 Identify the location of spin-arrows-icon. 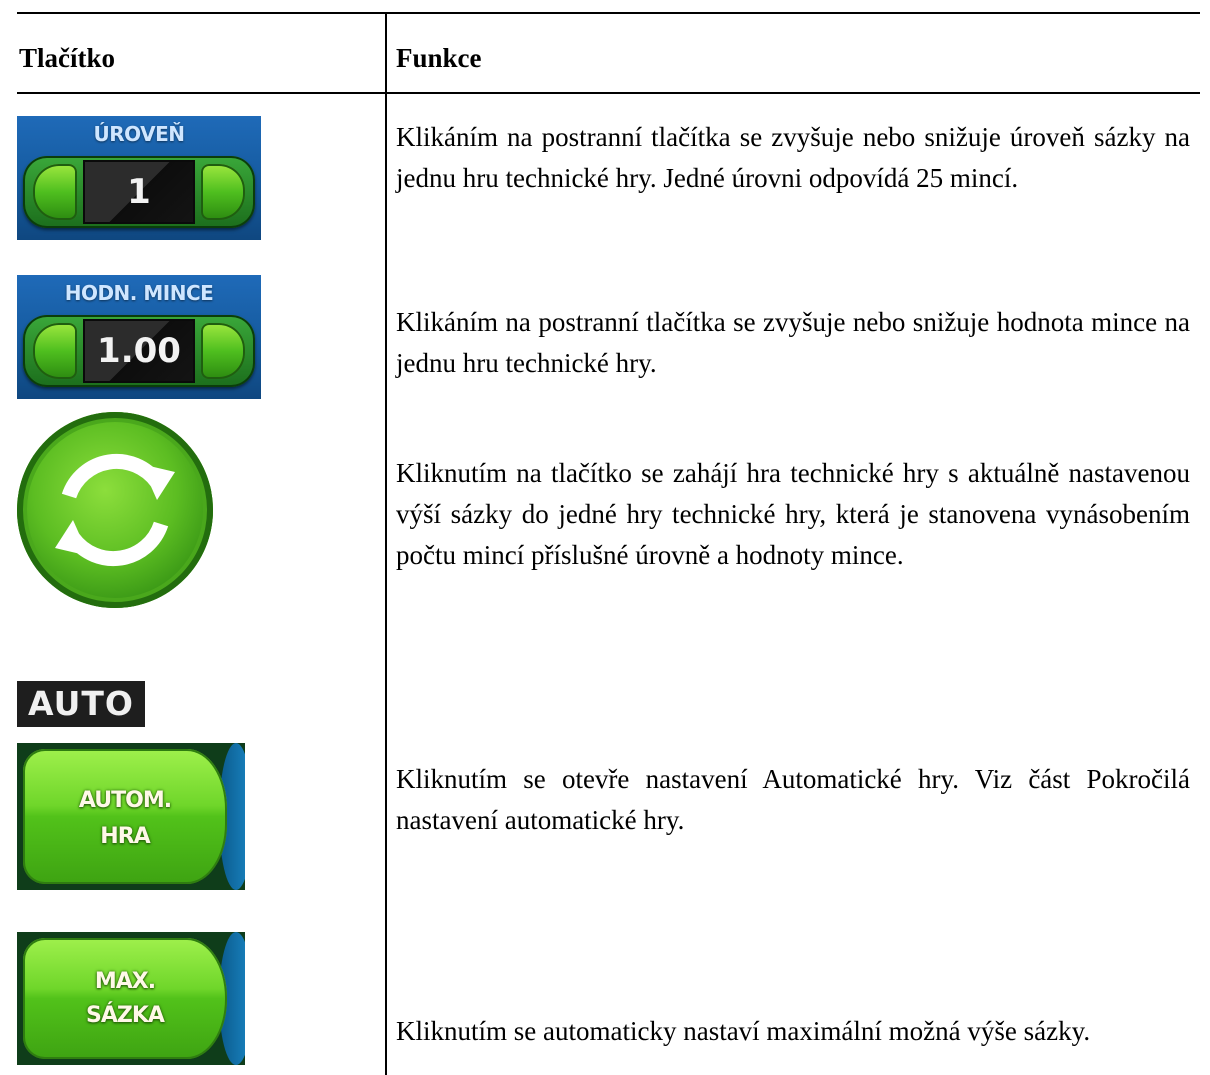
(115, 510).